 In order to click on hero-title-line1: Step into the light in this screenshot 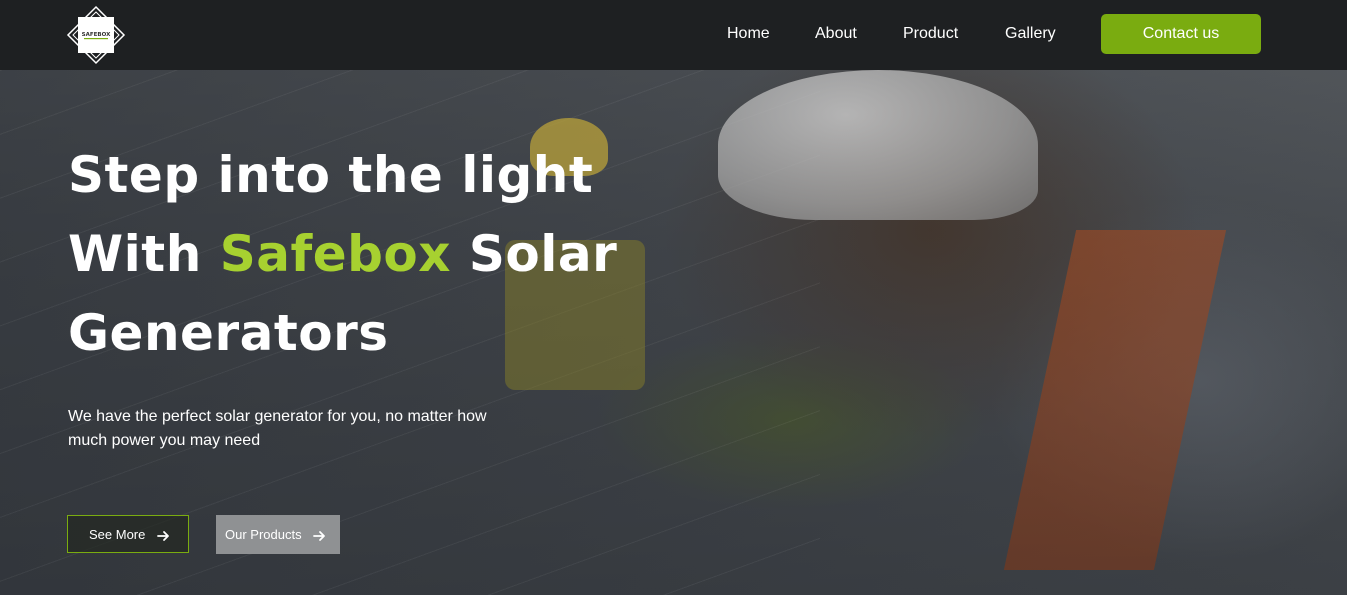, I will do `click(331, 175)`.